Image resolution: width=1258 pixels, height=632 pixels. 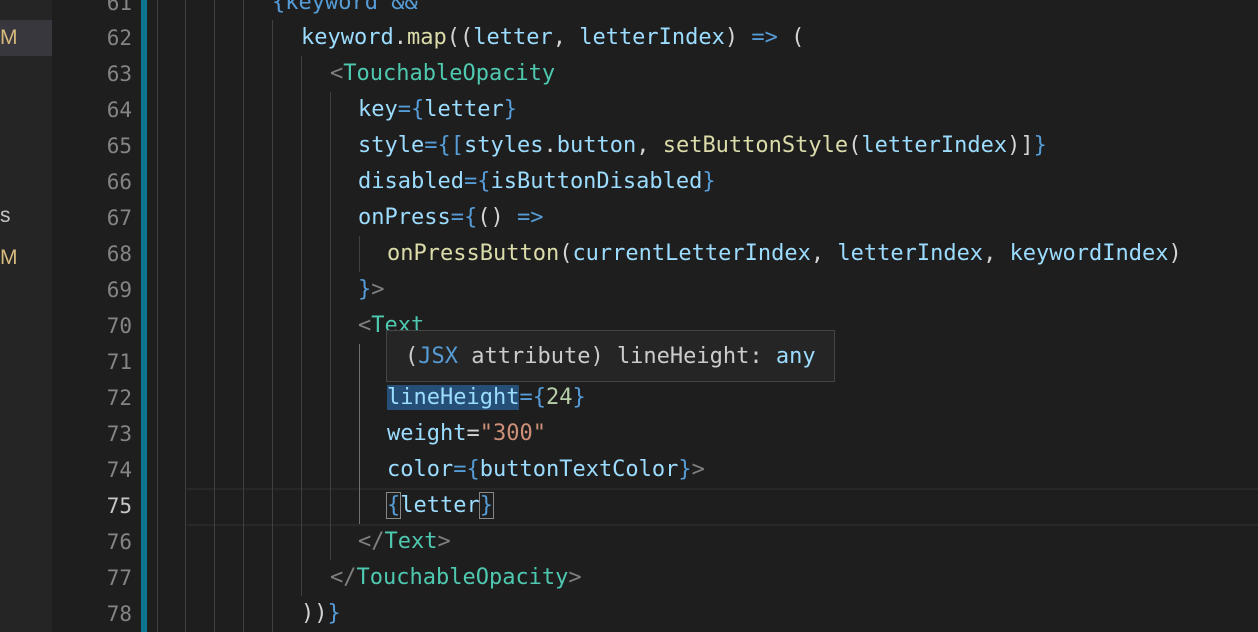 I want to click on code-line-61: {keyword &&, so click(x=765, y=10).